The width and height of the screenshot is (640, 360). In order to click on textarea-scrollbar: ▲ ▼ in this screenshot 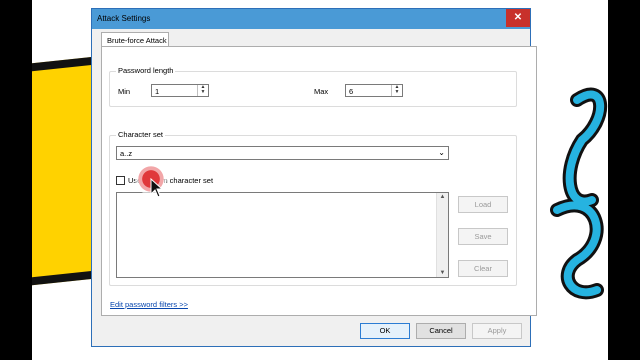, I will do `click(442, 235)`.